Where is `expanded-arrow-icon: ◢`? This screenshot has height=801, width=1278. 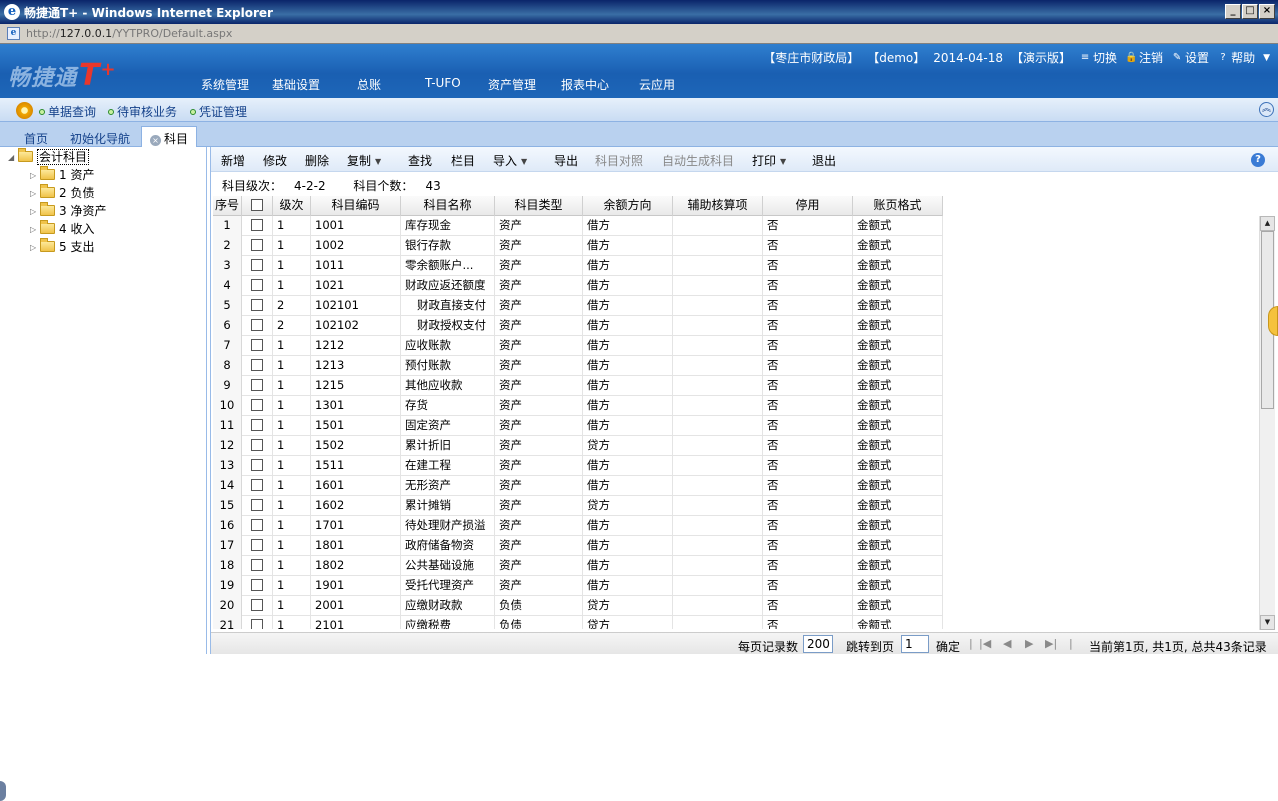 expanded-arrow-icon: ◢ is located at coordinates (13, 158).